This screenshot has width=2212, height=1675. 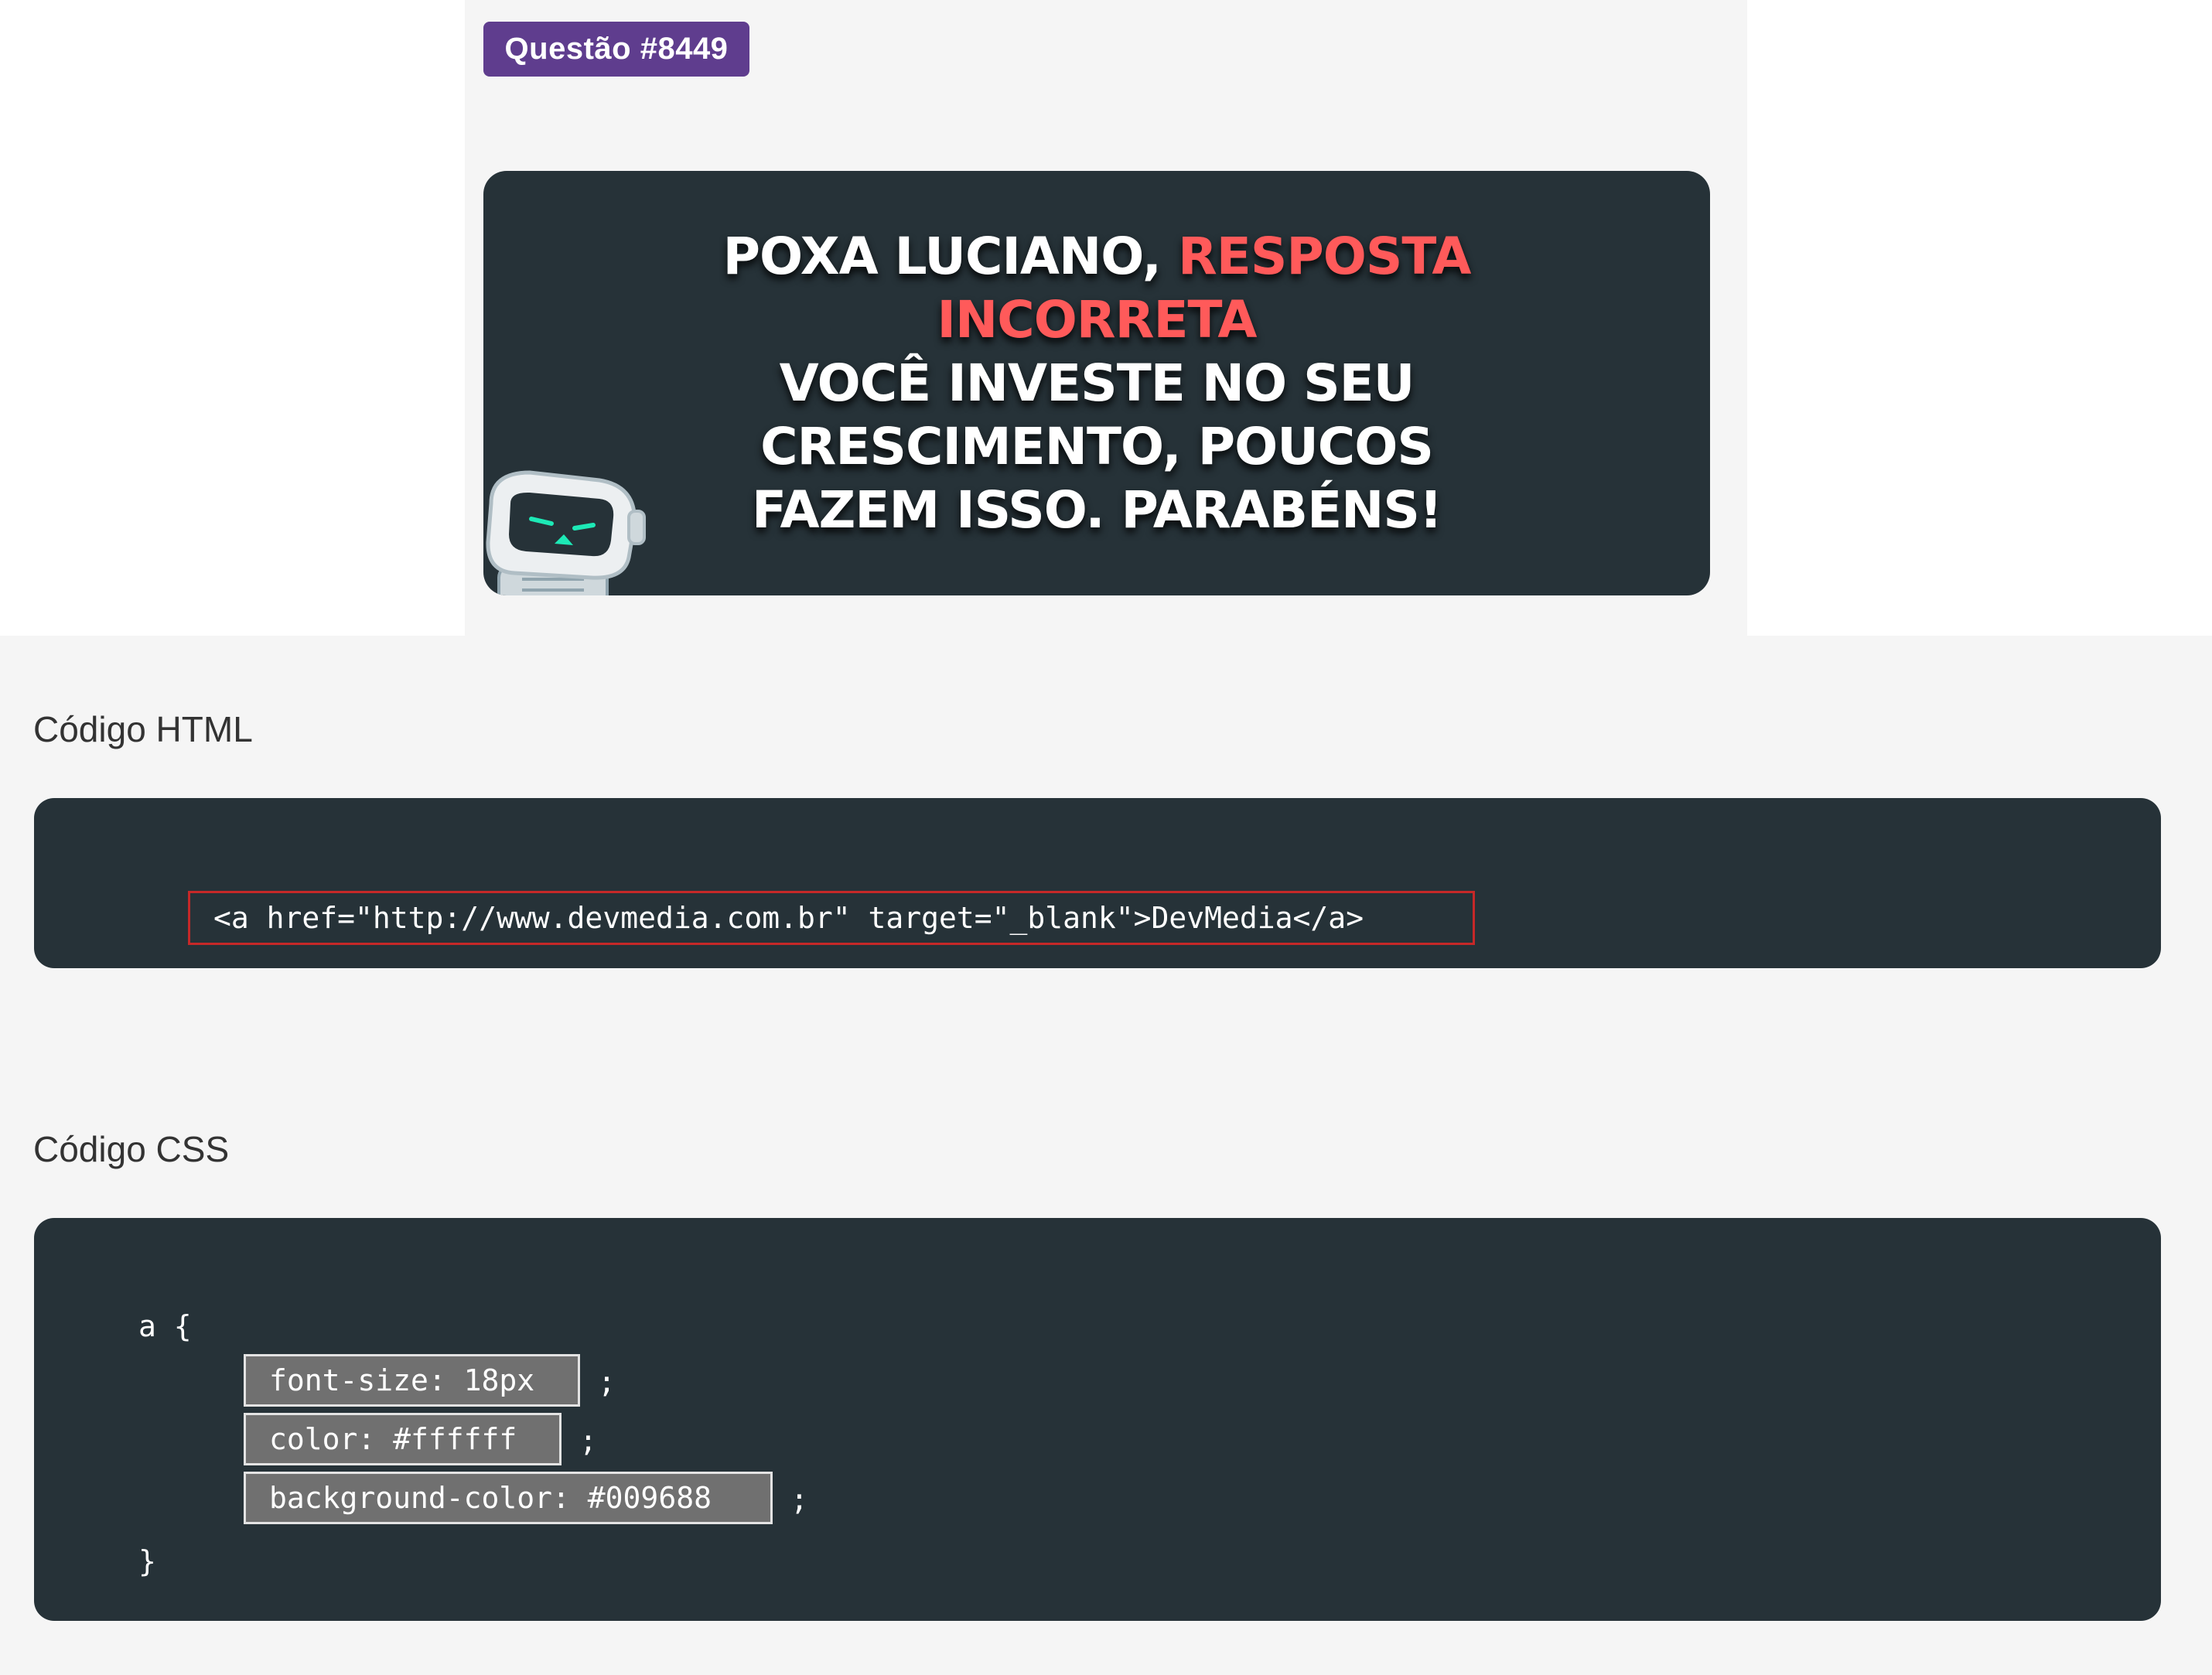 What do you see at coordinates (1097, 320) in the screenshot?
I see `feedback-result-word-2: INCORRETA` at bounding box center [1097, 320].